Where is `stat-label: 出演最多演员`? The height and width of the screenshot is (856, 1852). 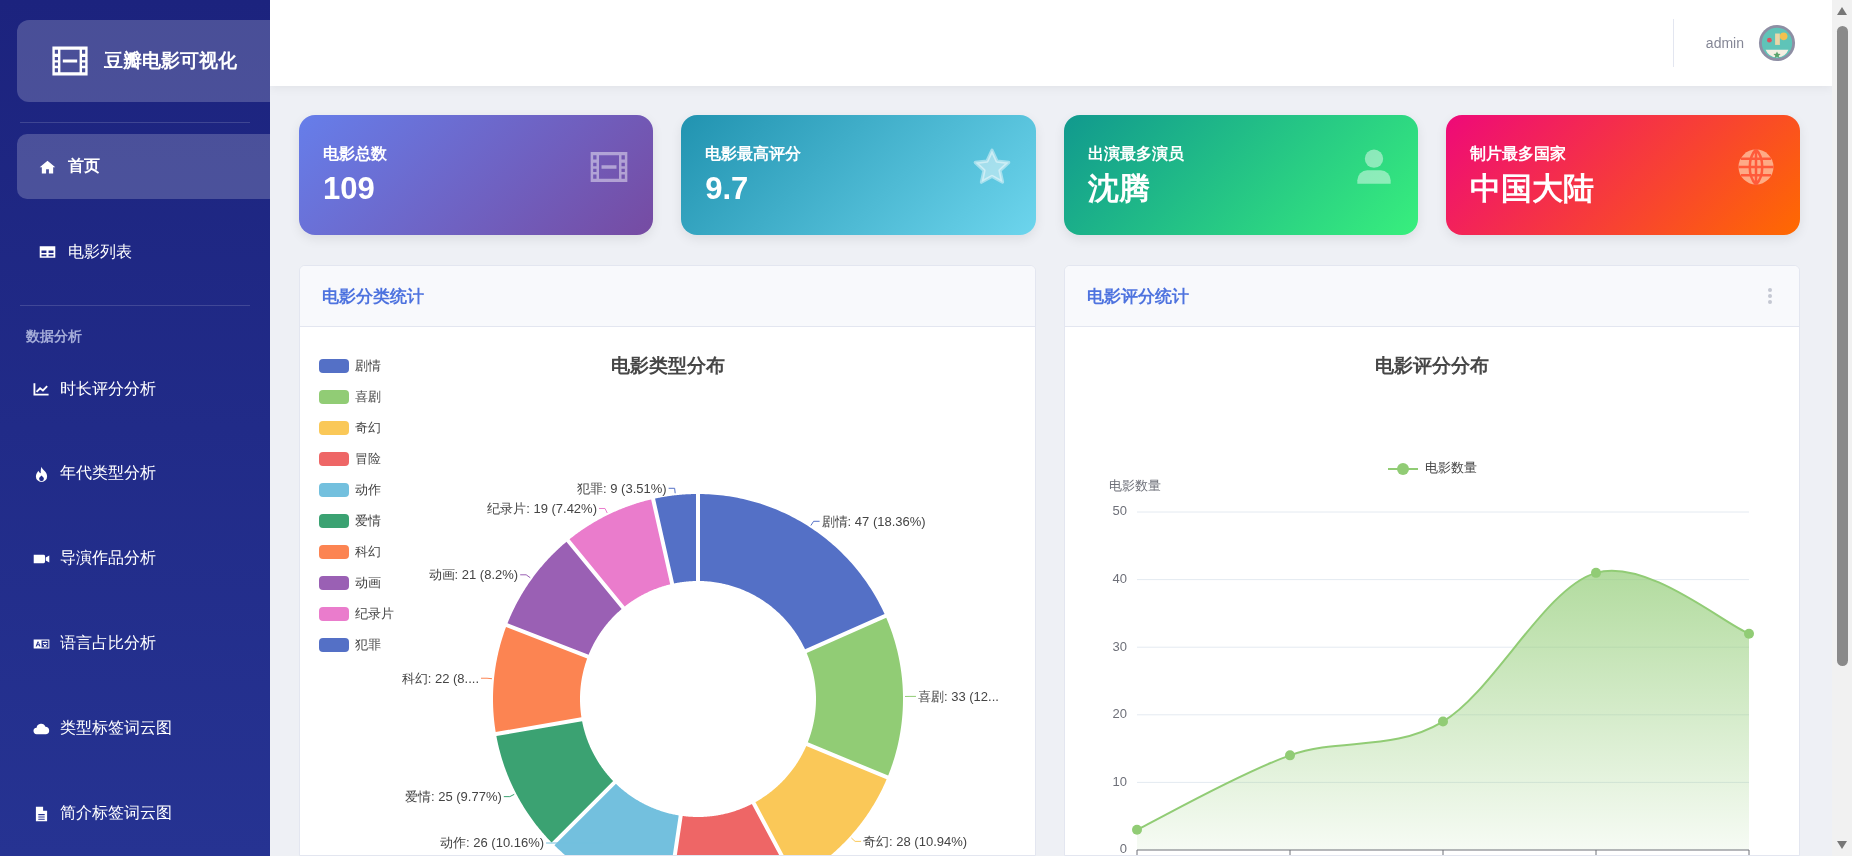 stat-label: 出演最多演员 is located at coordinates (1135, 153).